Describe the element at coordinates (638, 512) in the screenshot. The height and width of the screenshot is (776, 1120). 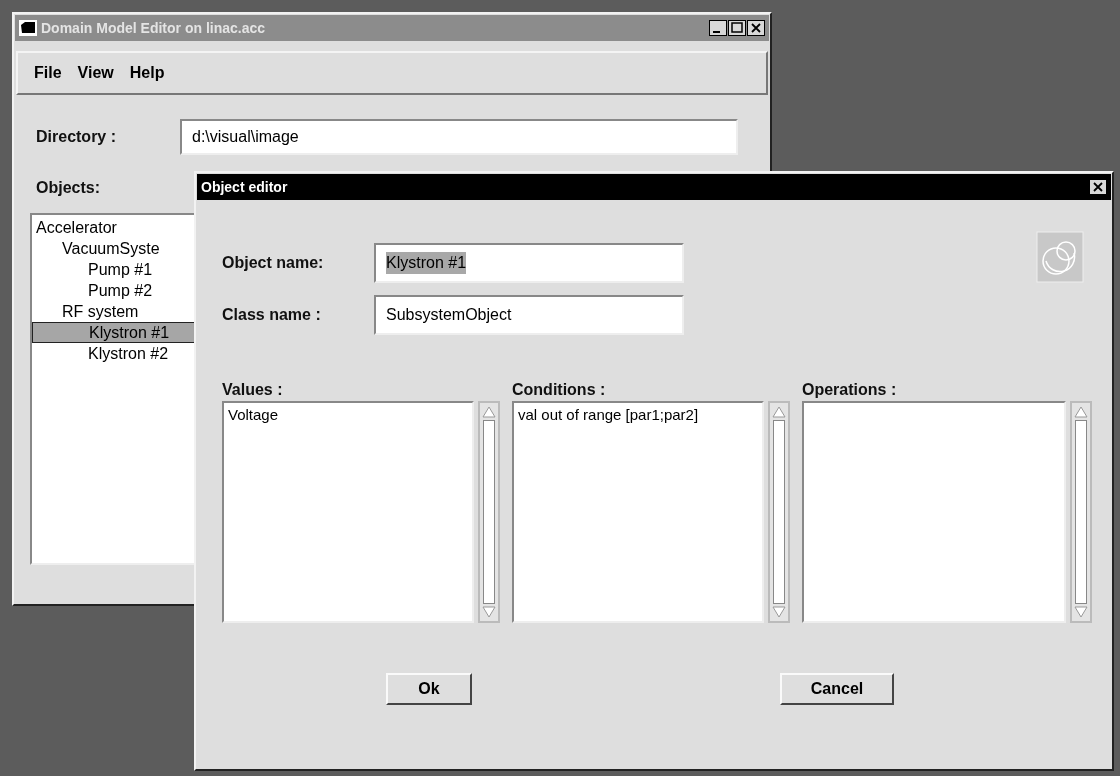
I see `list-box: val out of range [par1;par2]` at that location.